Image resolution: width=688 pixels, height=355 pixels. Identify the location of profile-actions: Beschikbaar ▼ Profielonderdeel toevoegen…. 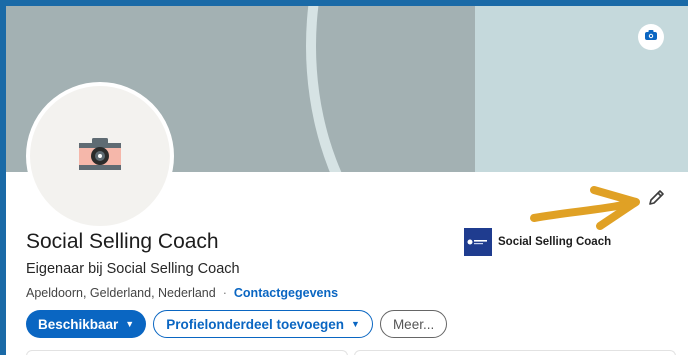
(240, 324).